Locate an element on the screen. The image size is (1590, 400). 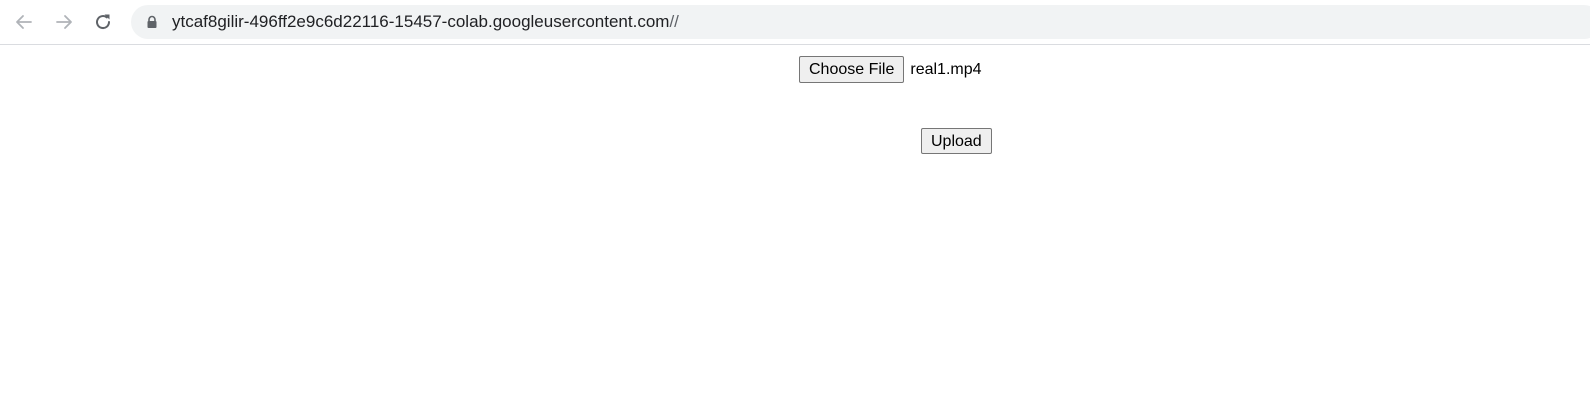
url-path: // is located at coordinates (674, 21).